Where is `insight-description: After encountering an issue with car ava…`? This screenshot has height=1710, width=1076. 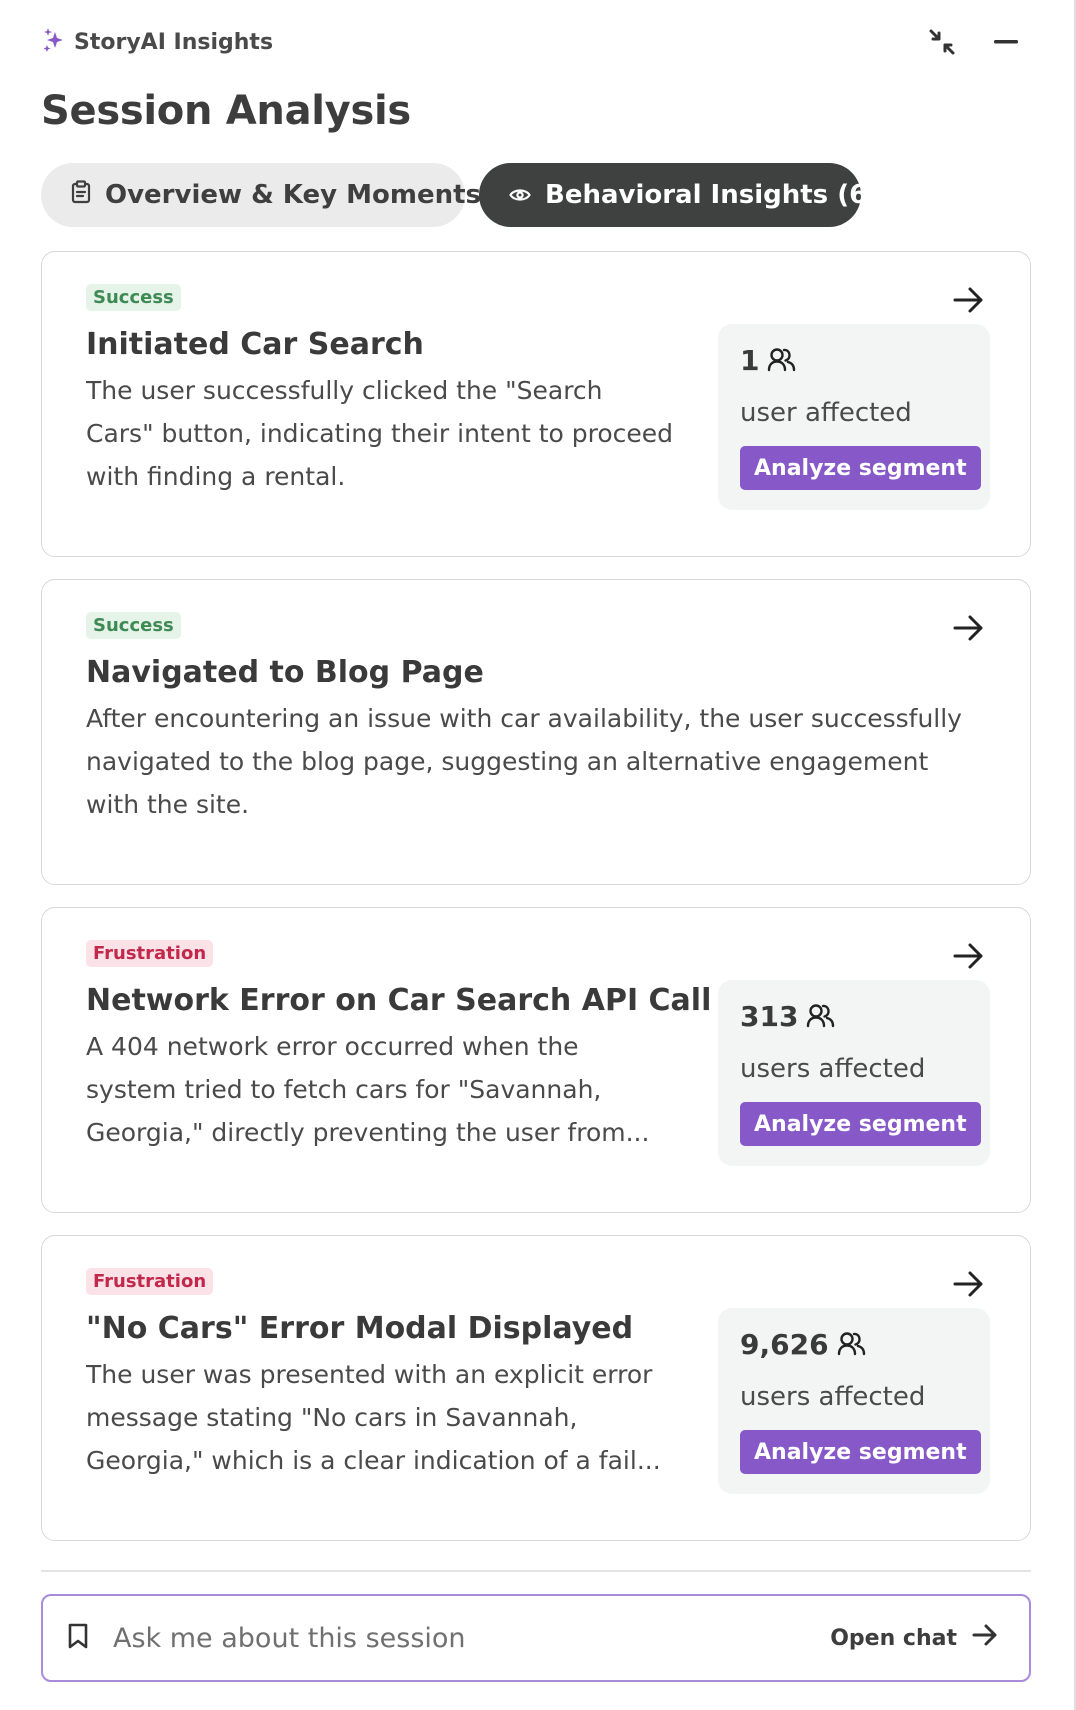
insight-description: After encountering an issue with car ava… is located at coordinates (524, 761).